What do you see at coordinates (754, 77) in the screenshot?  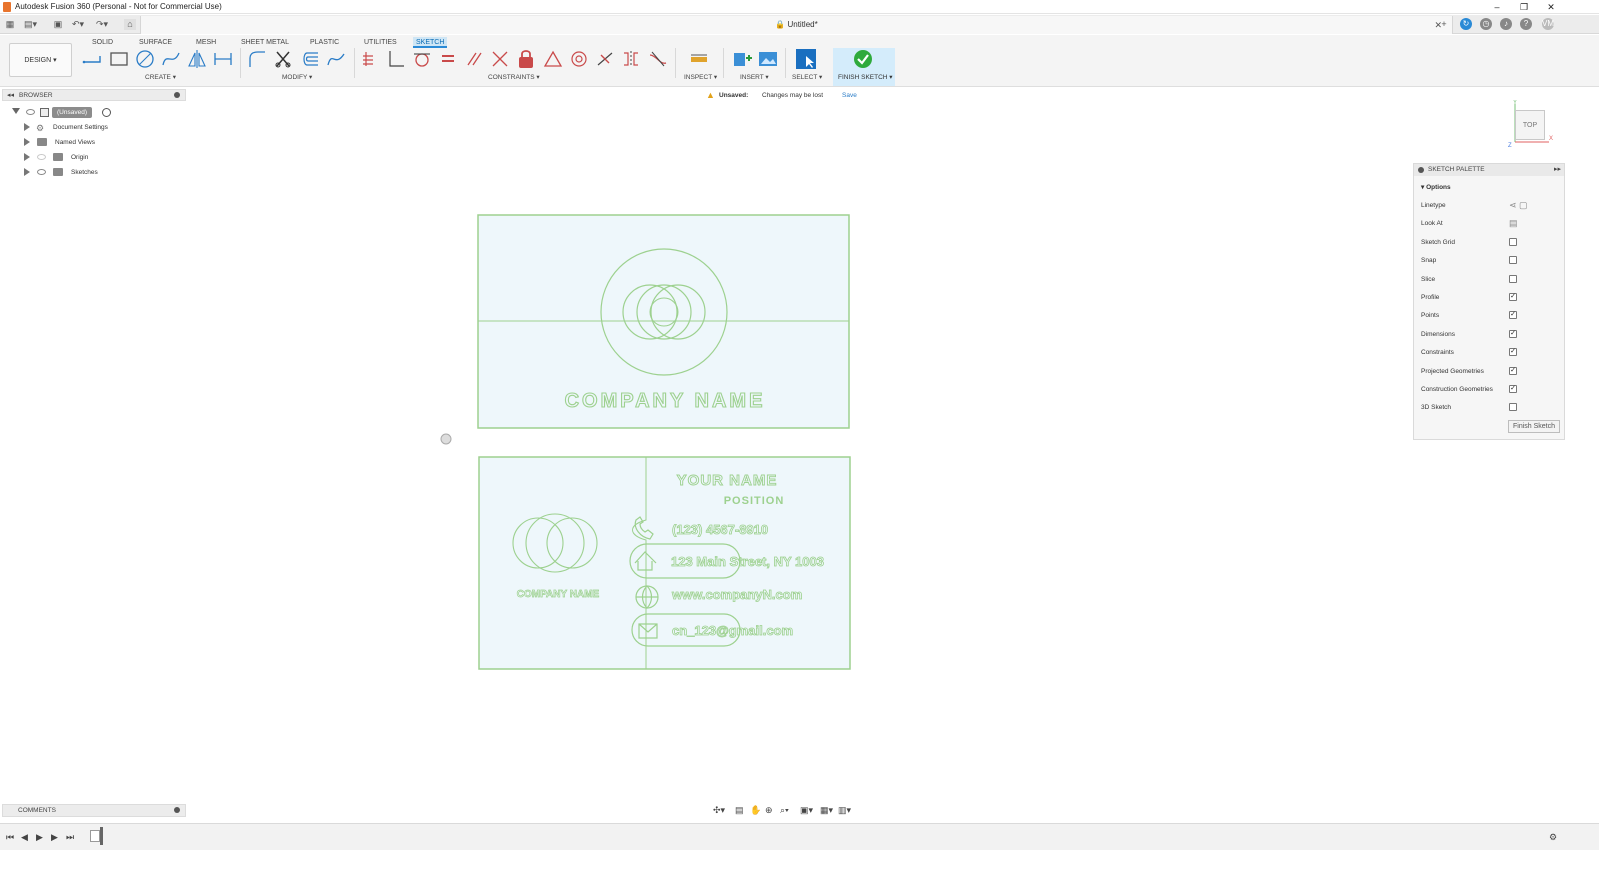 I see `insert-group-label: INSERT ▾` at bounding box center [754, 77].